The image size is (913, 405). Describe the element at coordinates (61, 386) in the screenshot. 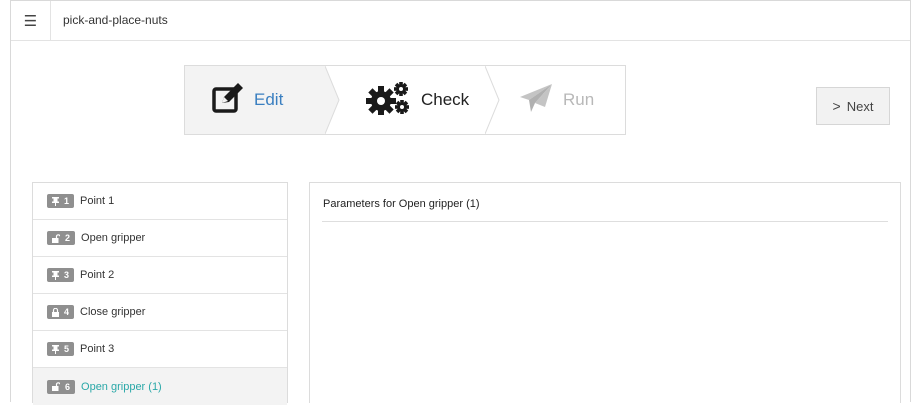

I see `step-badge: 6` at that location.